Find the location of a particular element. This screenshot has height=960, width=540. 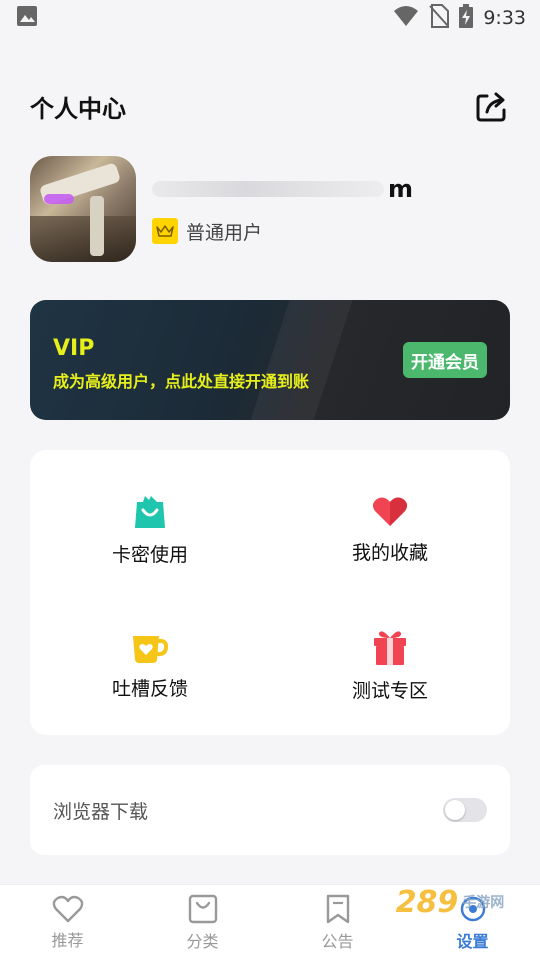

toggle-knob is located at coordinates (455, 810).